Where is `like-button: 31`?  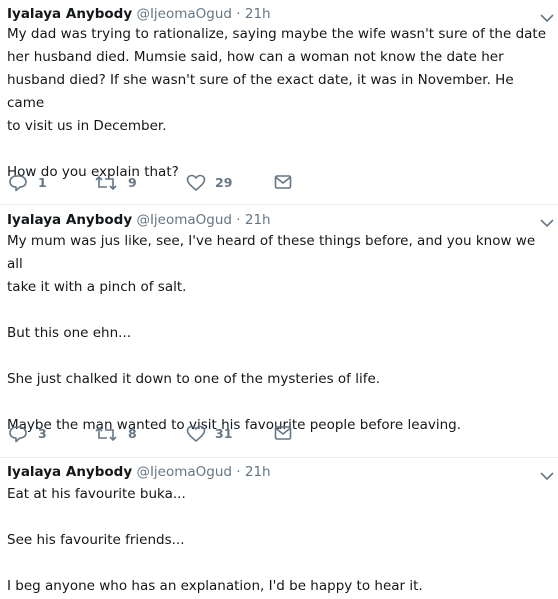 like-button: 31 is located at coordinates (216, 434).